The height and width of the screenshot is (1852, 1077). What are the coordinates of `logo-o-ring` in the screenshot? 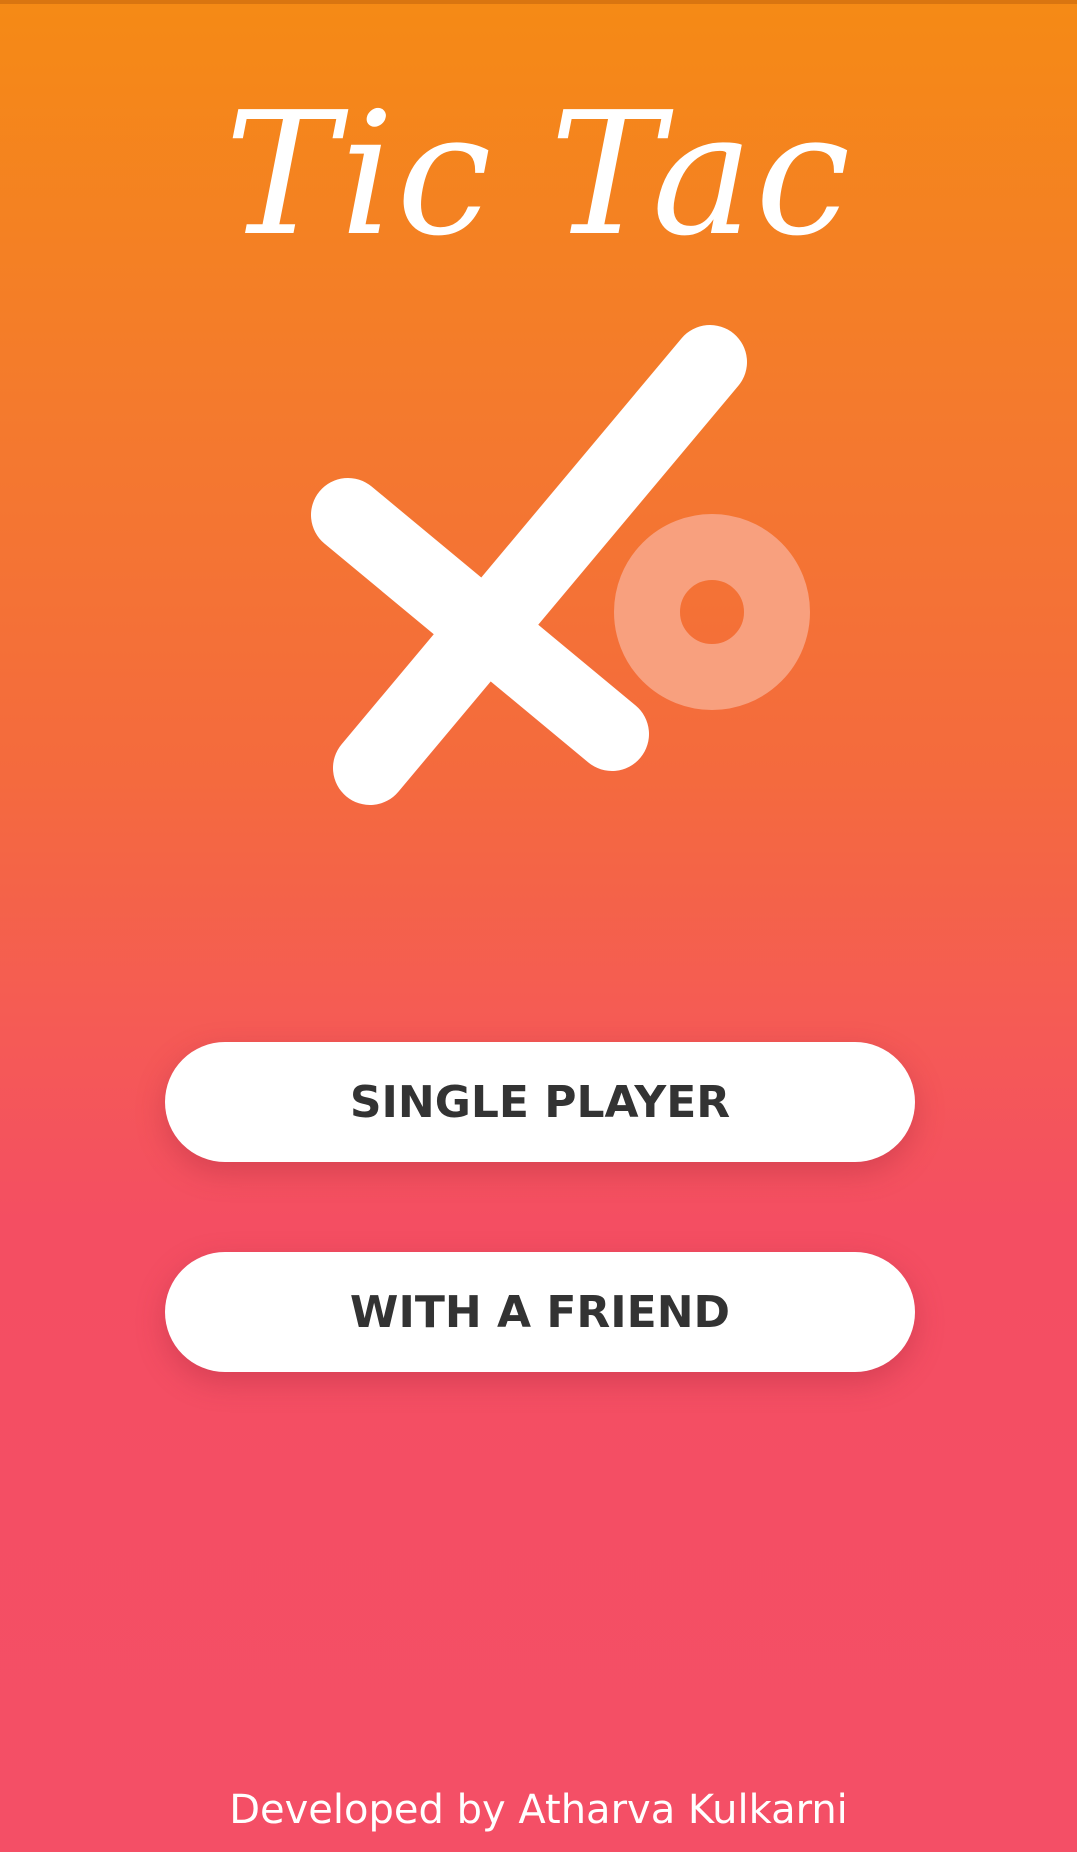 It's located at (712, 612).